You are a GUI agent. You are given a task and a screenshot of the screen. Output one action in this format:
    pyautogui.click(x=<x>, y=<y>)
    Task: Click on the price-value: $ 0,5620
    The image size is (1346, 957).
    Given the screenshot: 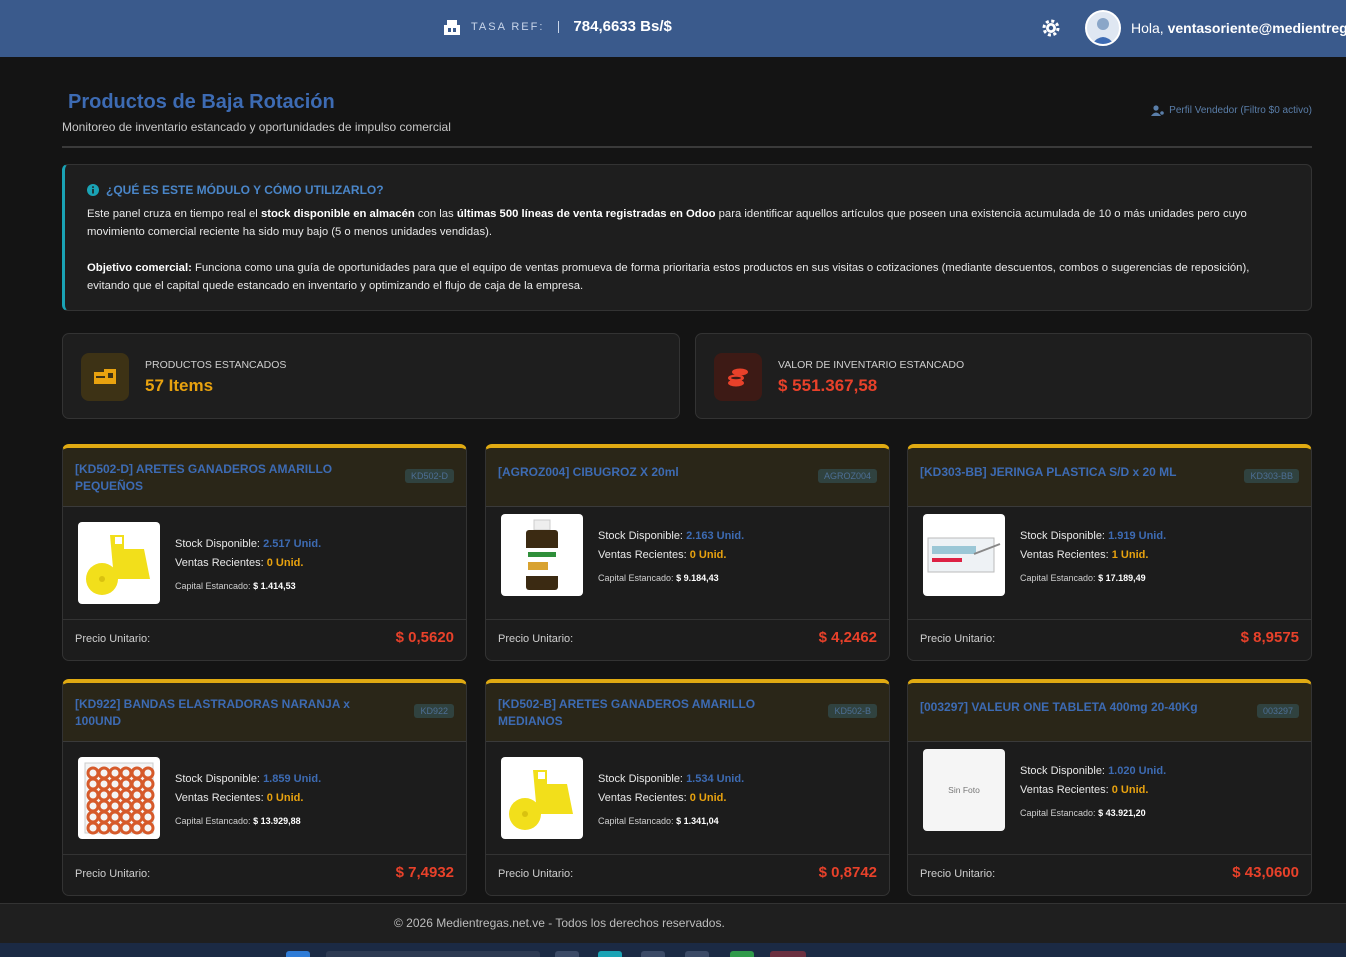 What is the action you would take?
    pyautogui.click(x=424, y=637)
    